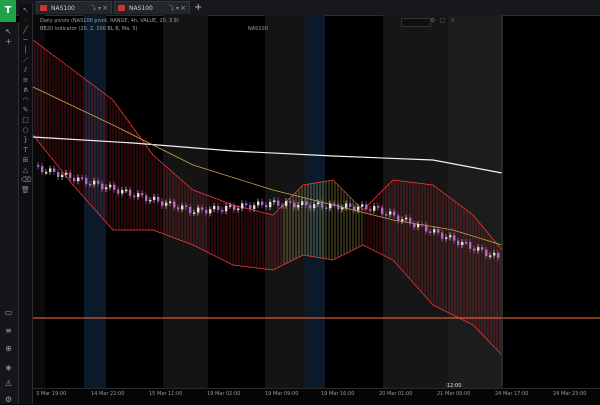  Describe the element at coordinates (74, 7) in the screenshot. I see `tab-nas100-1: NAS100 ⤵ ▾ ×` at that location.